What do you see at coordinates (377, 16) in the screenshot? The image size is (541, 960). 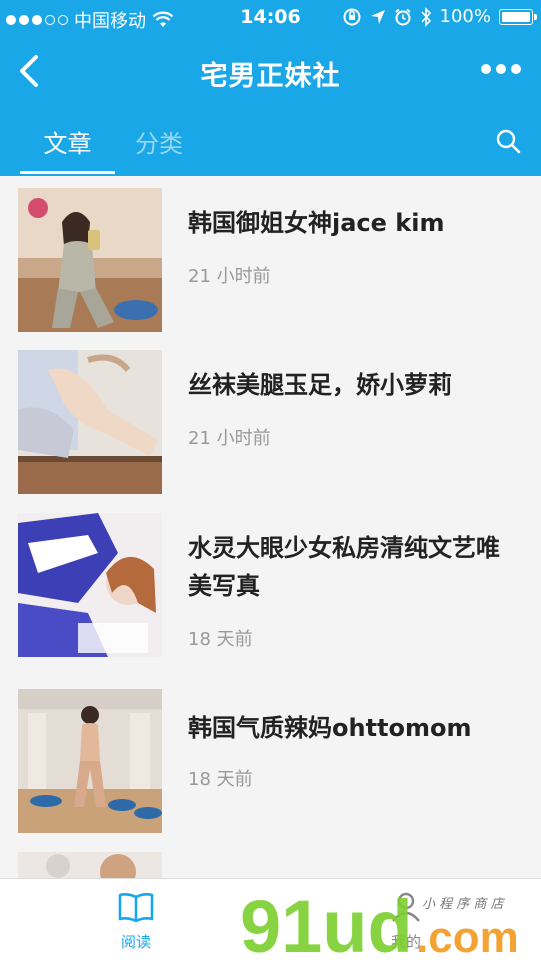 I see `location-arrow-icon` at bounding box center [377, 16].